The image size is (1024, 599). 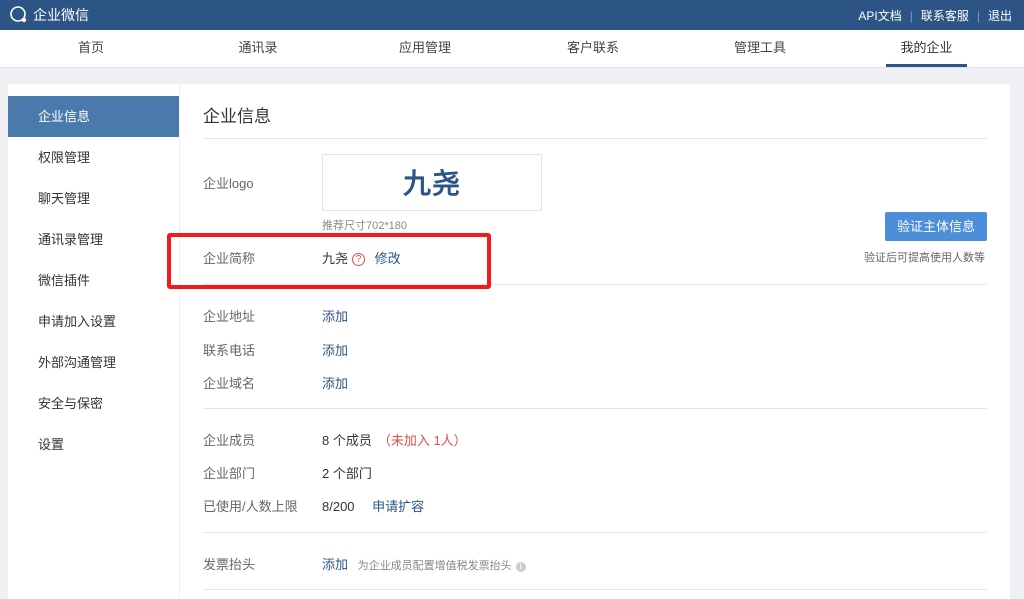 I want to click on members-row: 8 个成员 （未加入 1人）, so click(x=394, y=439).